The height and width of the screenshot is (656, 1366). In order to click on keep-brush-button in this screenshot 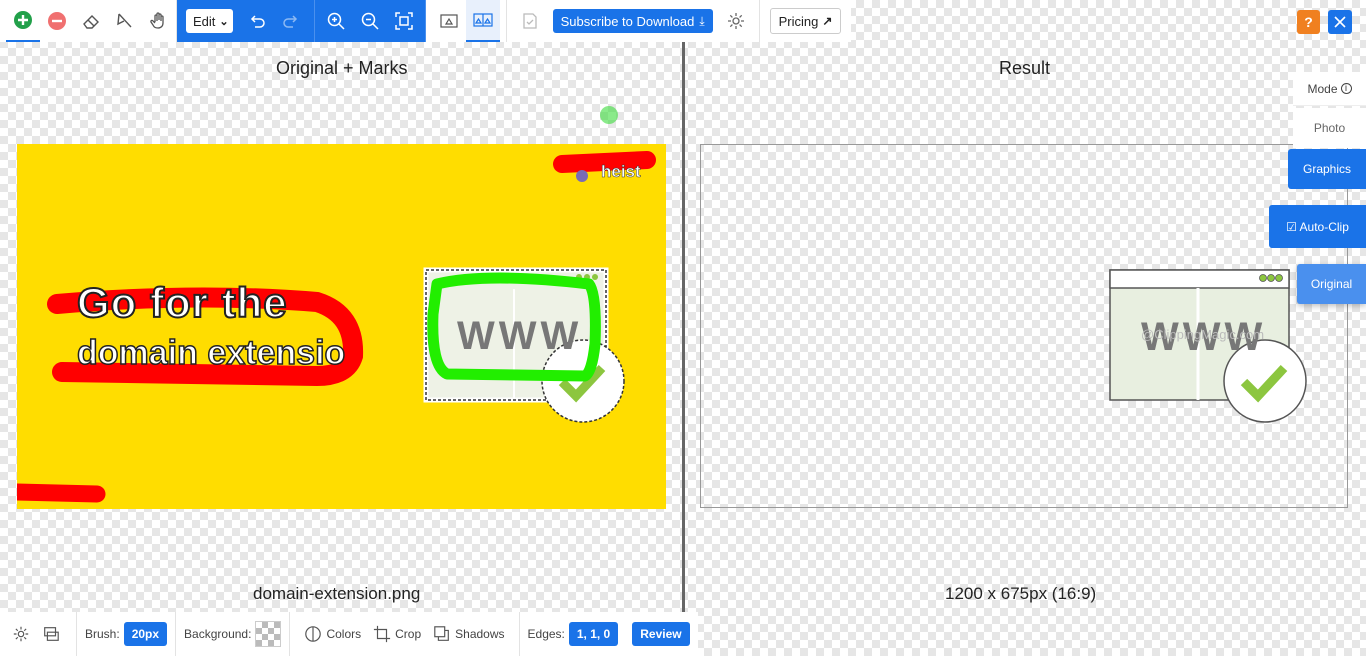, I will do `click(23, 21)`.